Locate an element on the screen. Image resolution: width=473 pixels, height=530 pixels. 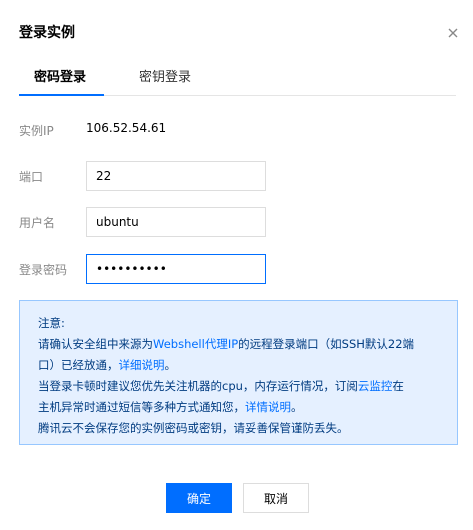
notice-line-3: 当登录卡顿时建议您优先关注机器的cpu，内存运行情况，订阅云监控在 is located at coordinates (238, 386).